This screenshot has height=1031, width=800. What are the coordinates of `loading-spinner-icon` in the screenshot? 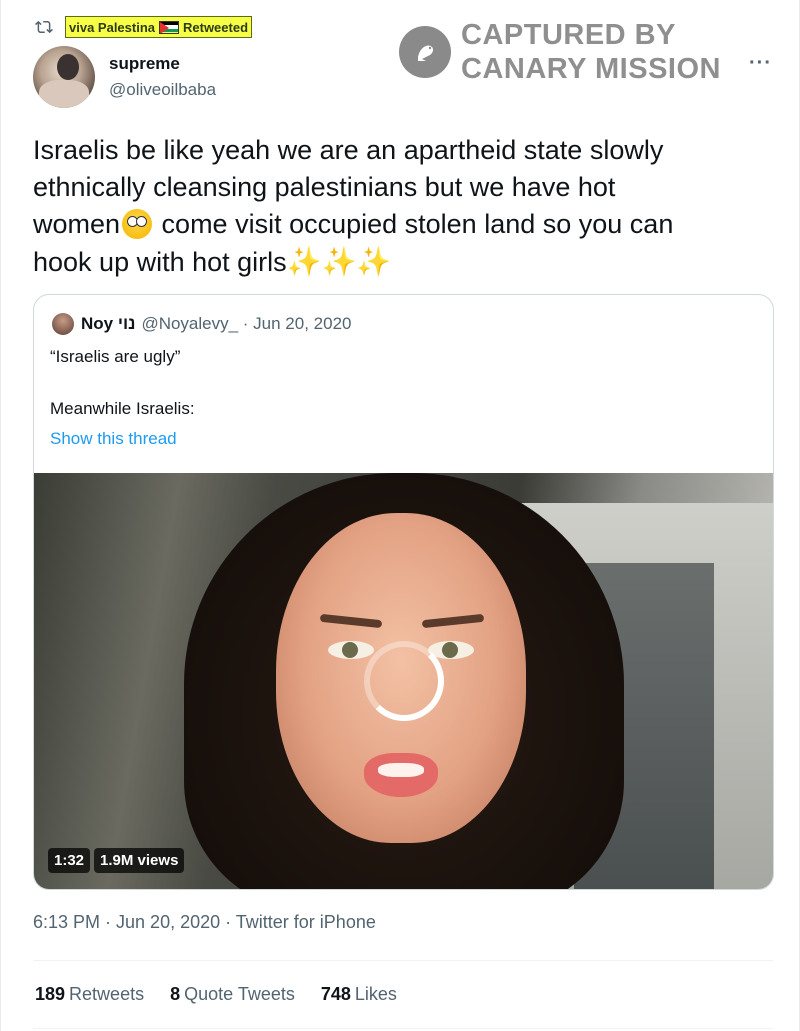 It's located at (404, 681).